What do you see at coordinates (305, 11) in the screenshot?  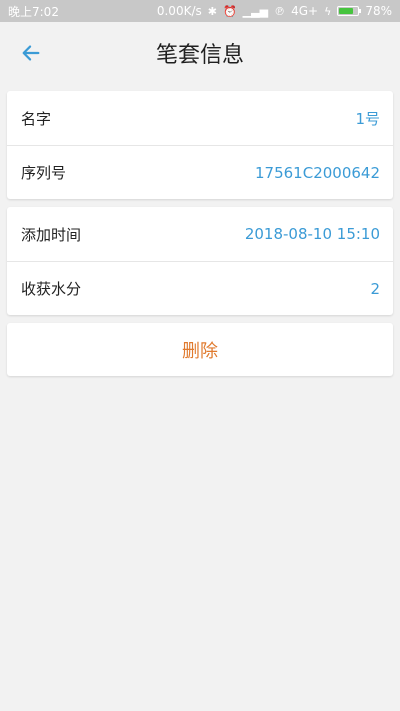 I see `network-type: 4G+` at bounding box center [305, 11].